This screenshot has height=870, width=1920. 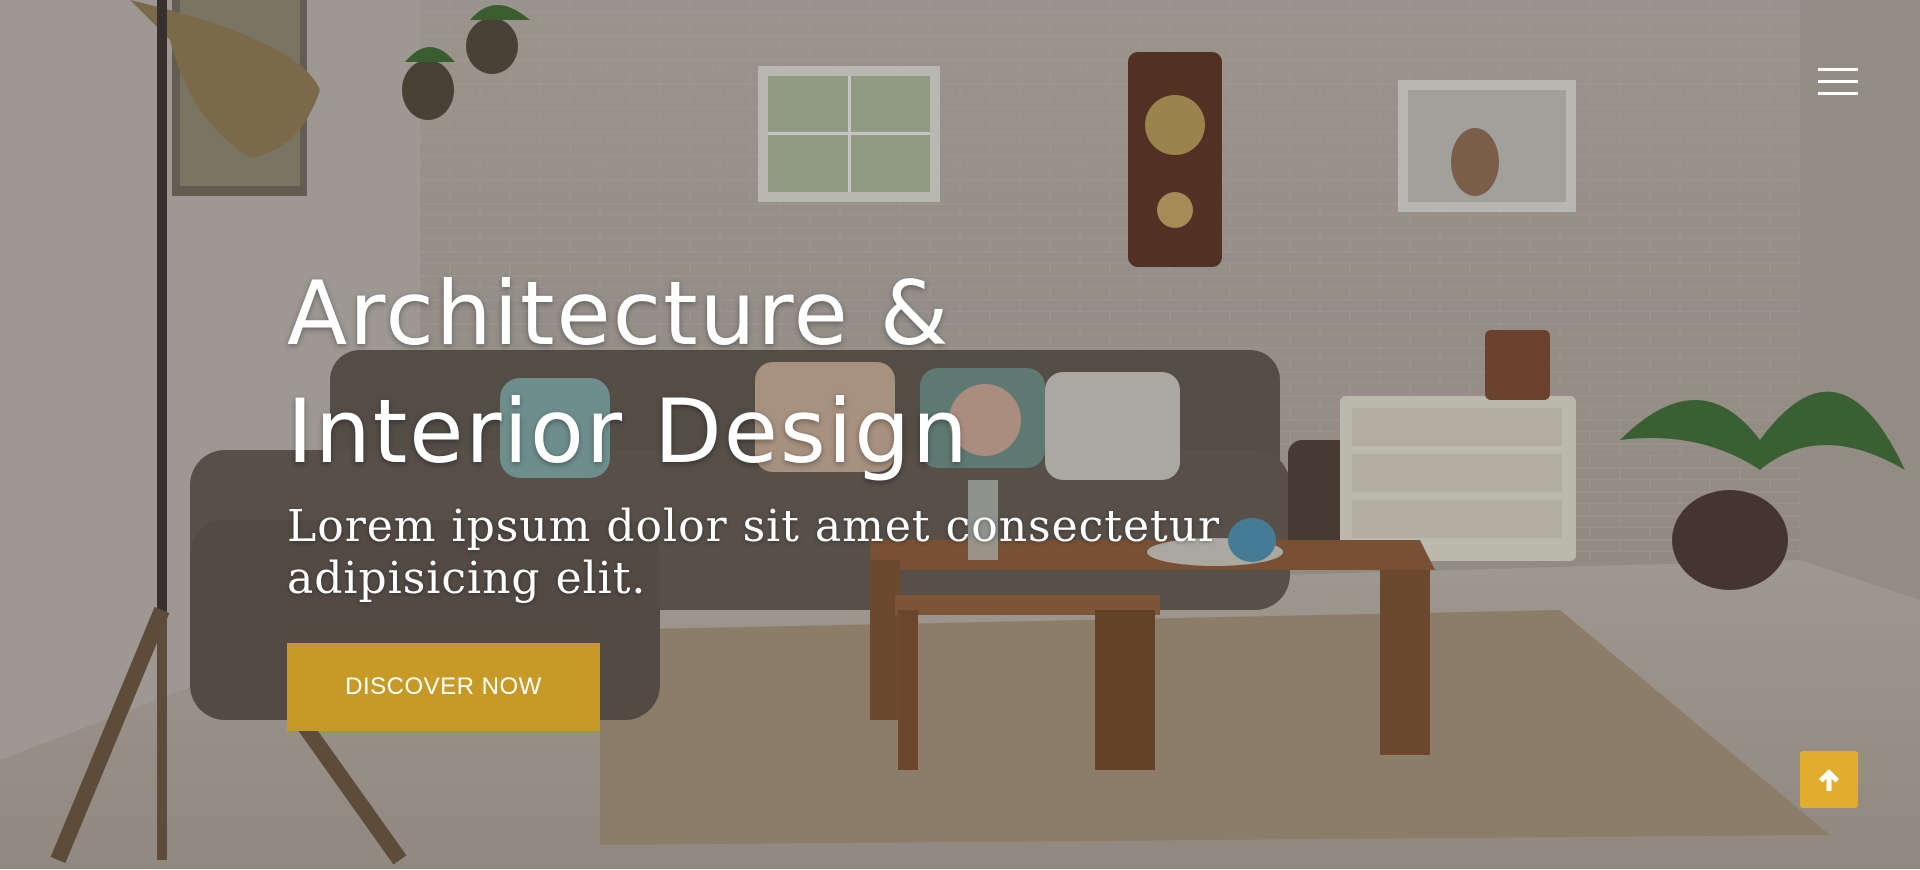 I want to click on hero-subtitle-line-1: Lorem ipsum dolor sit amet consectetur, so click(x=754, y=526).